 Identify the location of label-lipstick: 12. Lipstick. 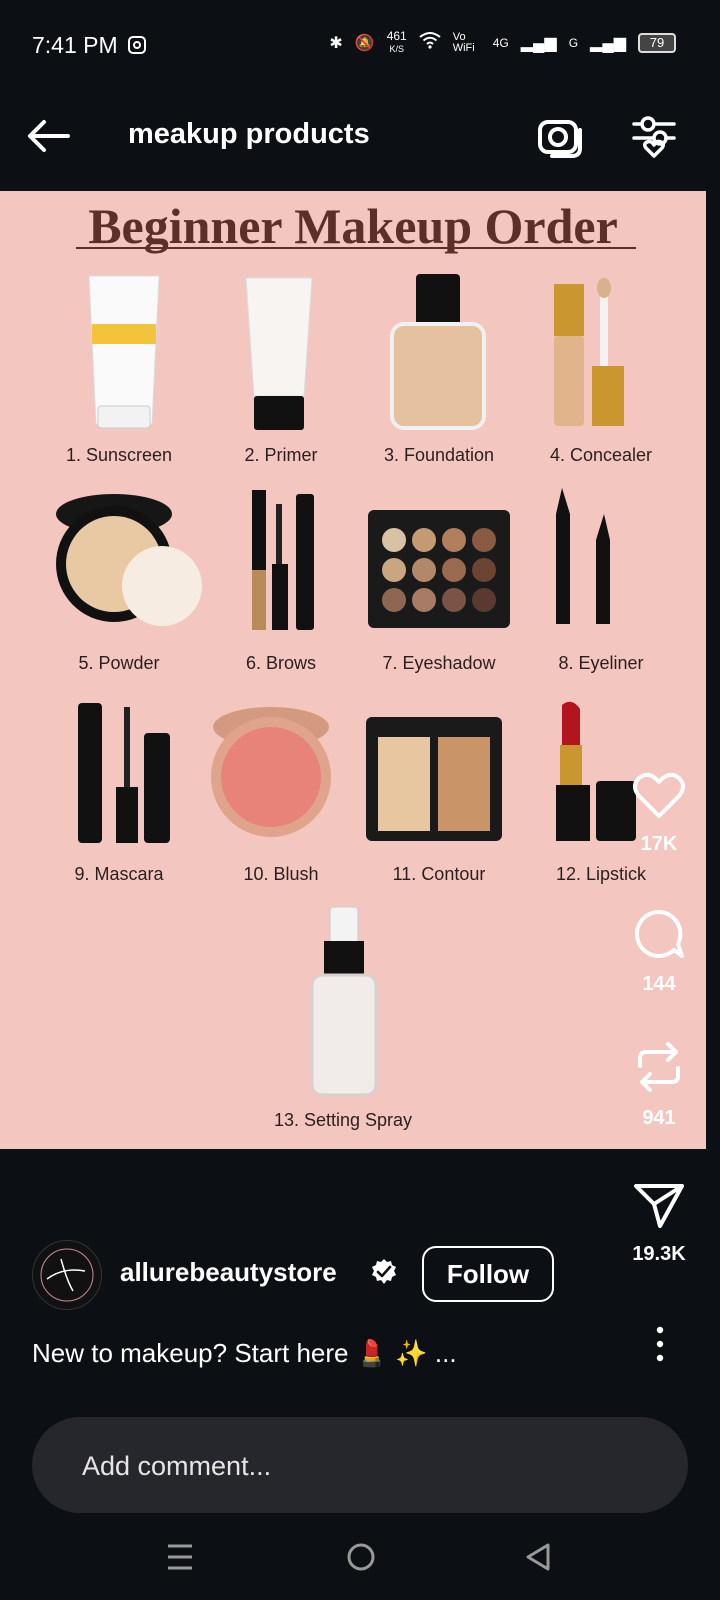
(601, 874).